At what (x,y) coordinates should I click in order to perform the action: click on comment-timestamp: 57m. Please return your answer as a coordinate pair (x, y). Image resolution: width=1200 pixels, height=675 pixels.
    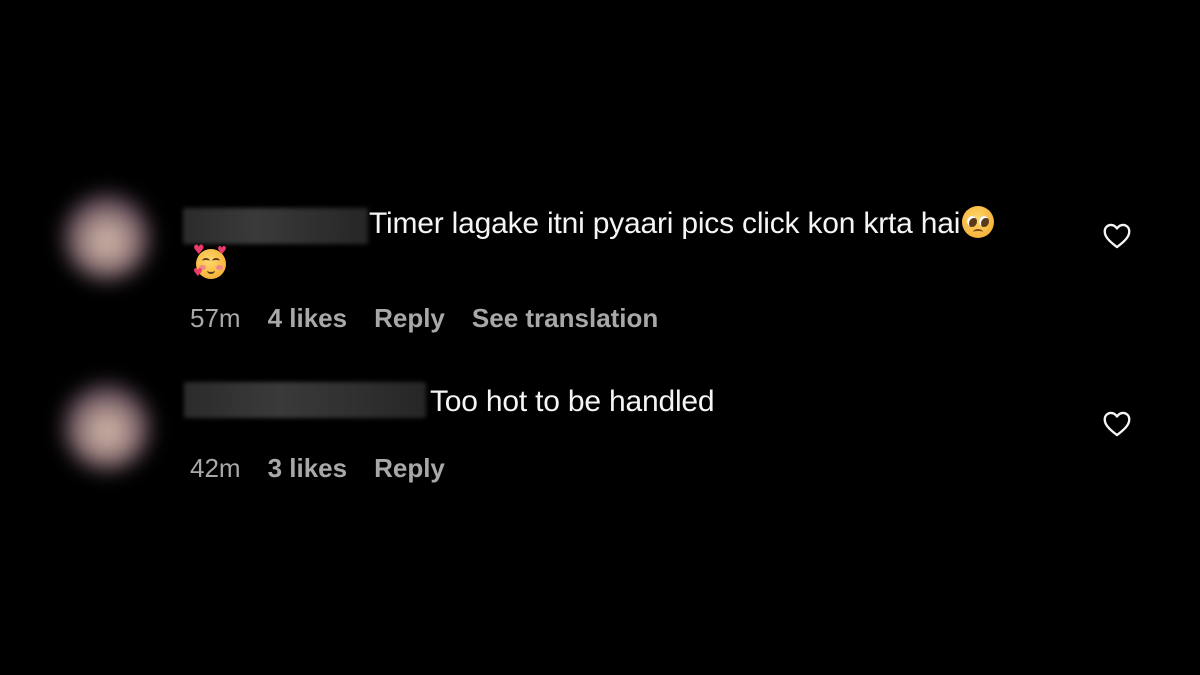
    Looking at the image, I should click on (215, 318).